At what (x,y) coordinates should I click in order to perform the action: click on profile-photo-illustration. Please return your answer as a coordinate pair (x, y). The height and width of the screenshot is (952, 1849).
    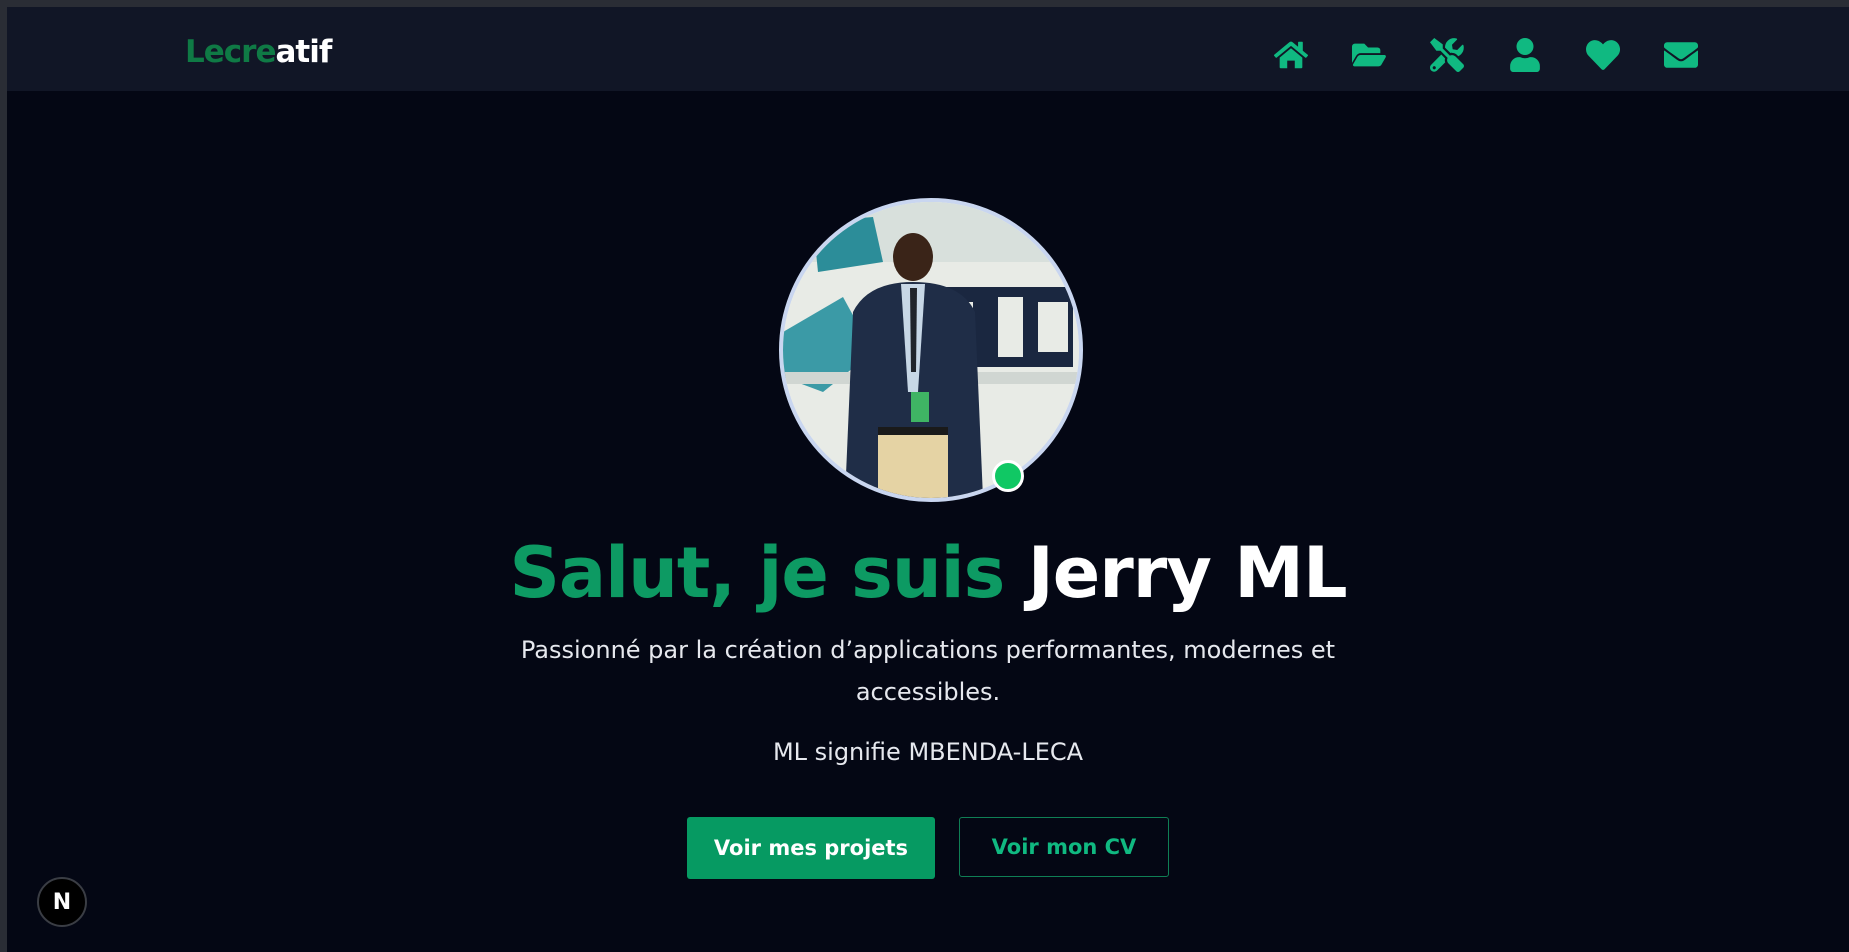
    Looking at the image, I should click on (931, 350).